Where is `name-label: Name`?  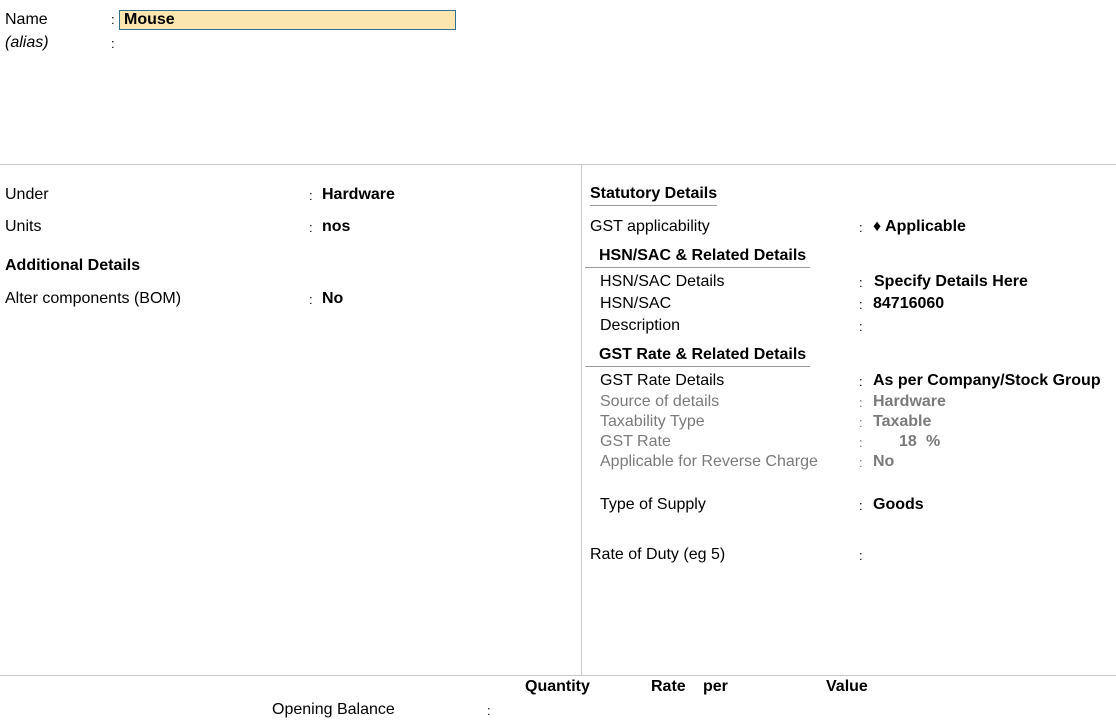 name-label: Name is located at coordinates (26, 19).